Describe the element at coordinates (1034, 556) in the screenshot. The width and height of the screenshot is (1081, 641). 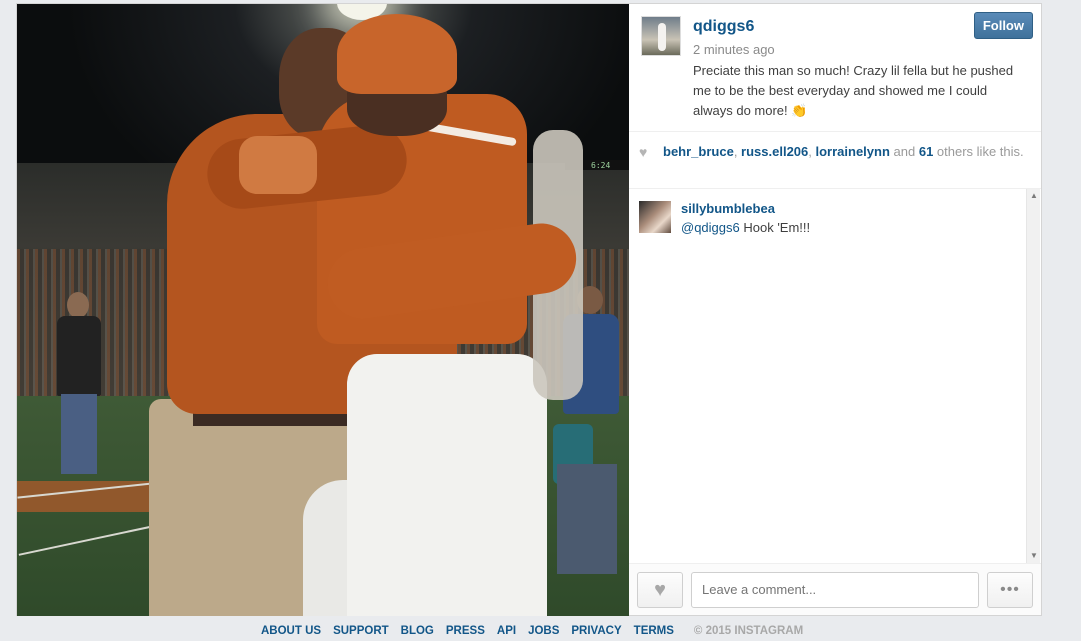
I see `scroll-down-icon: ▼` at that location.